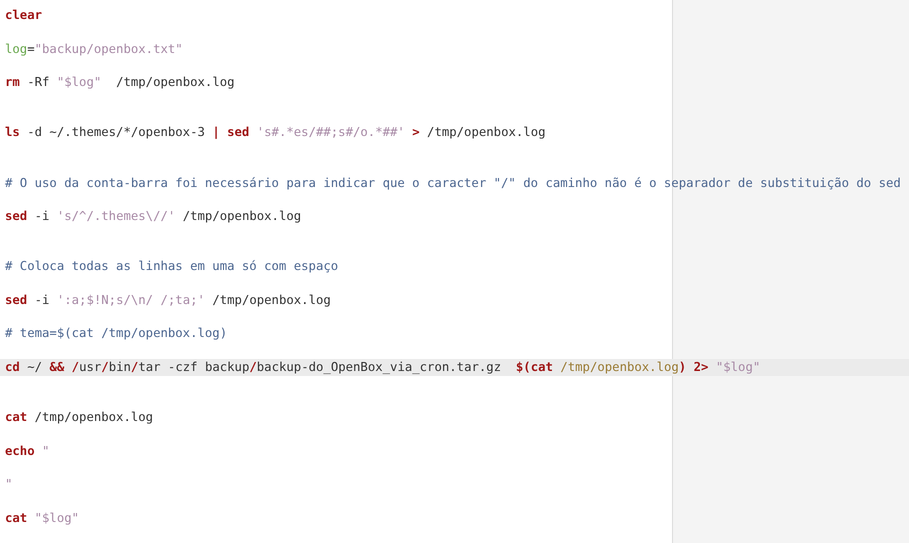 This screenshot has width=909, height=543. What do you see at coordinates (8, 484) in the screenshot?
I see `code-line: "` at bounding box center [8, 484].